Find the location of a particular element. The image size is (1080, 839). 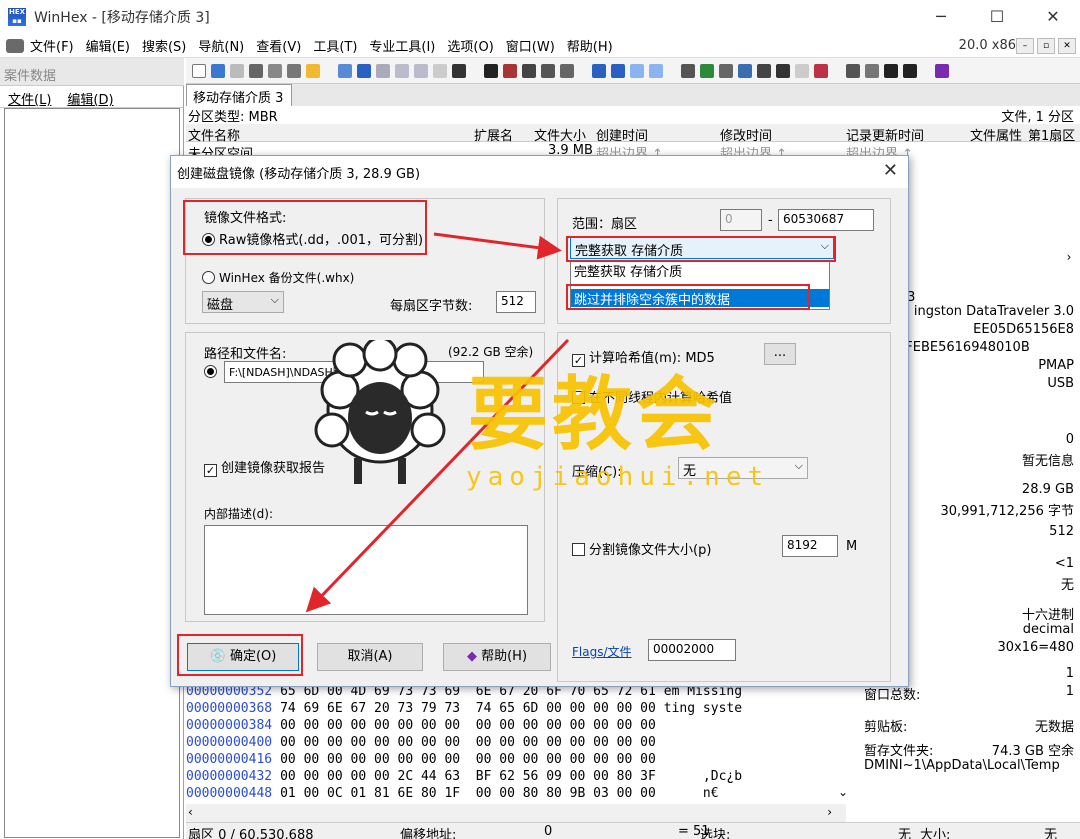

sheep-logo-icon is located at coordinates (380, 412).